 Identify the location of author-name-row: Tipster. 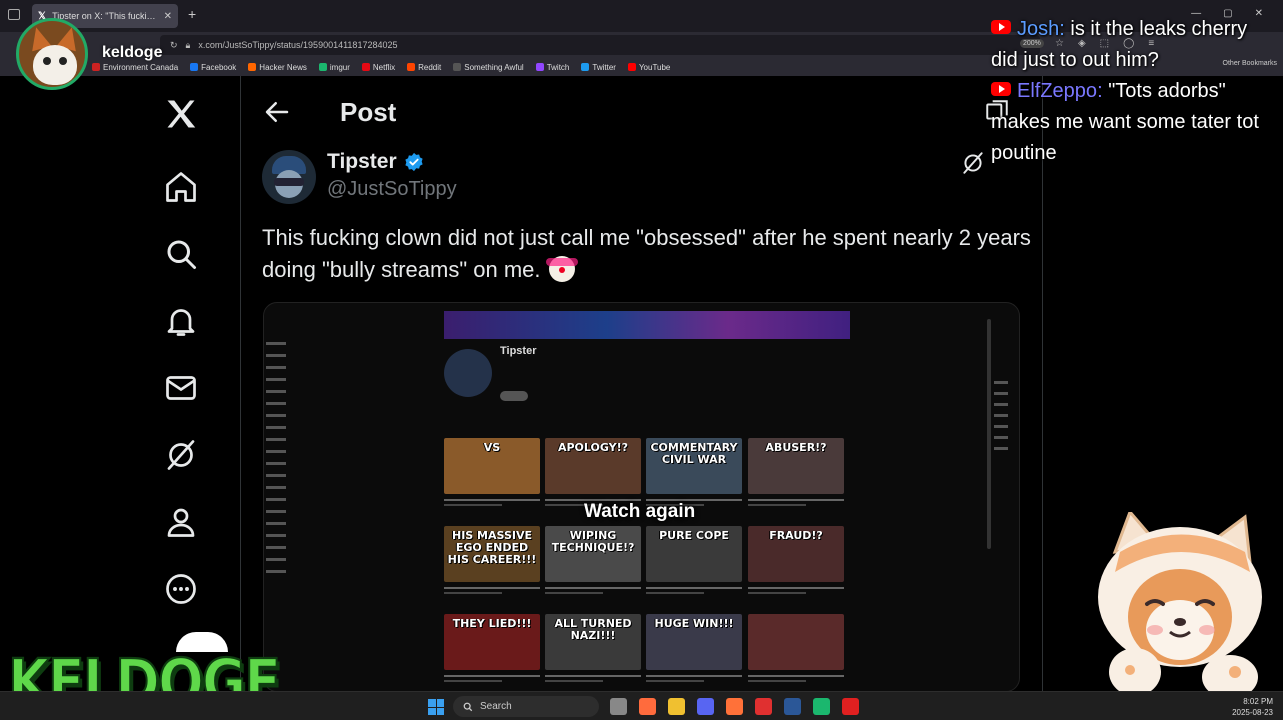
(376, 162).